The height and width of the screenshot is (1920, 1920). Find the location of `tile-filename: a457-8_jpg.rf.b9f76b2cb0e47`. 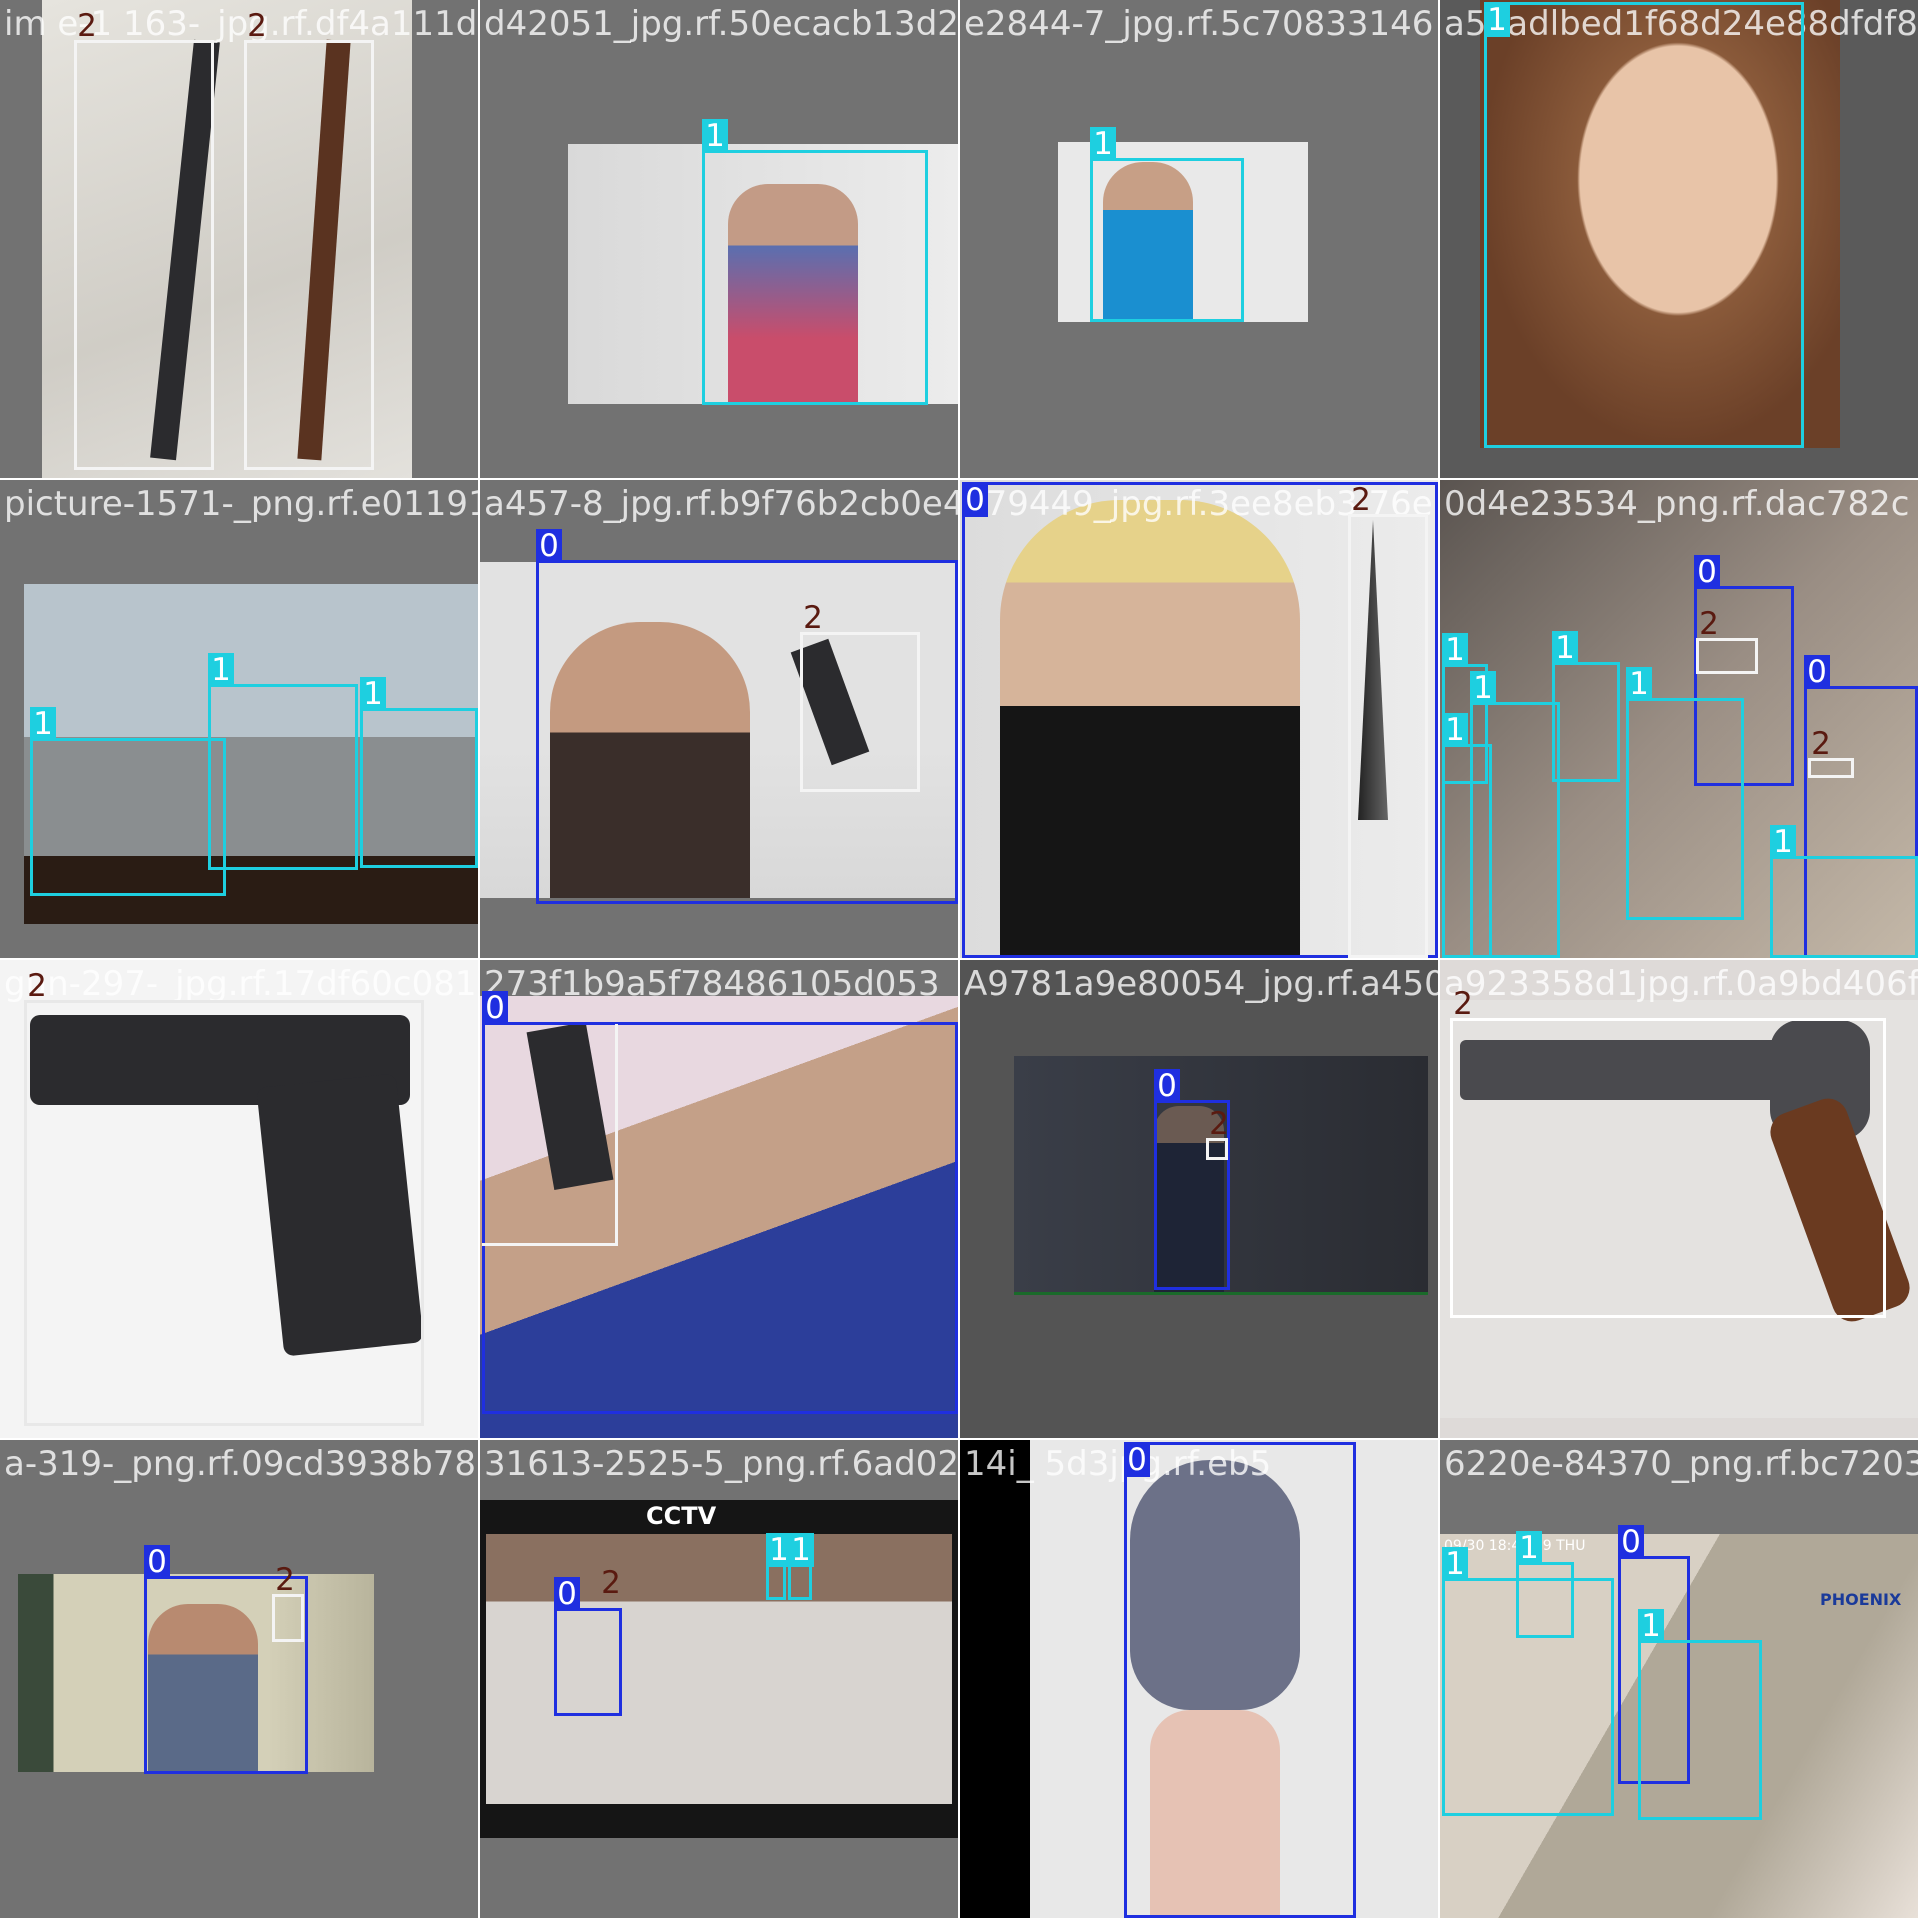

tile-filename: a457-8_jpg.rf.b9f76b2cb0e47 is located at coordinates (721, 504).